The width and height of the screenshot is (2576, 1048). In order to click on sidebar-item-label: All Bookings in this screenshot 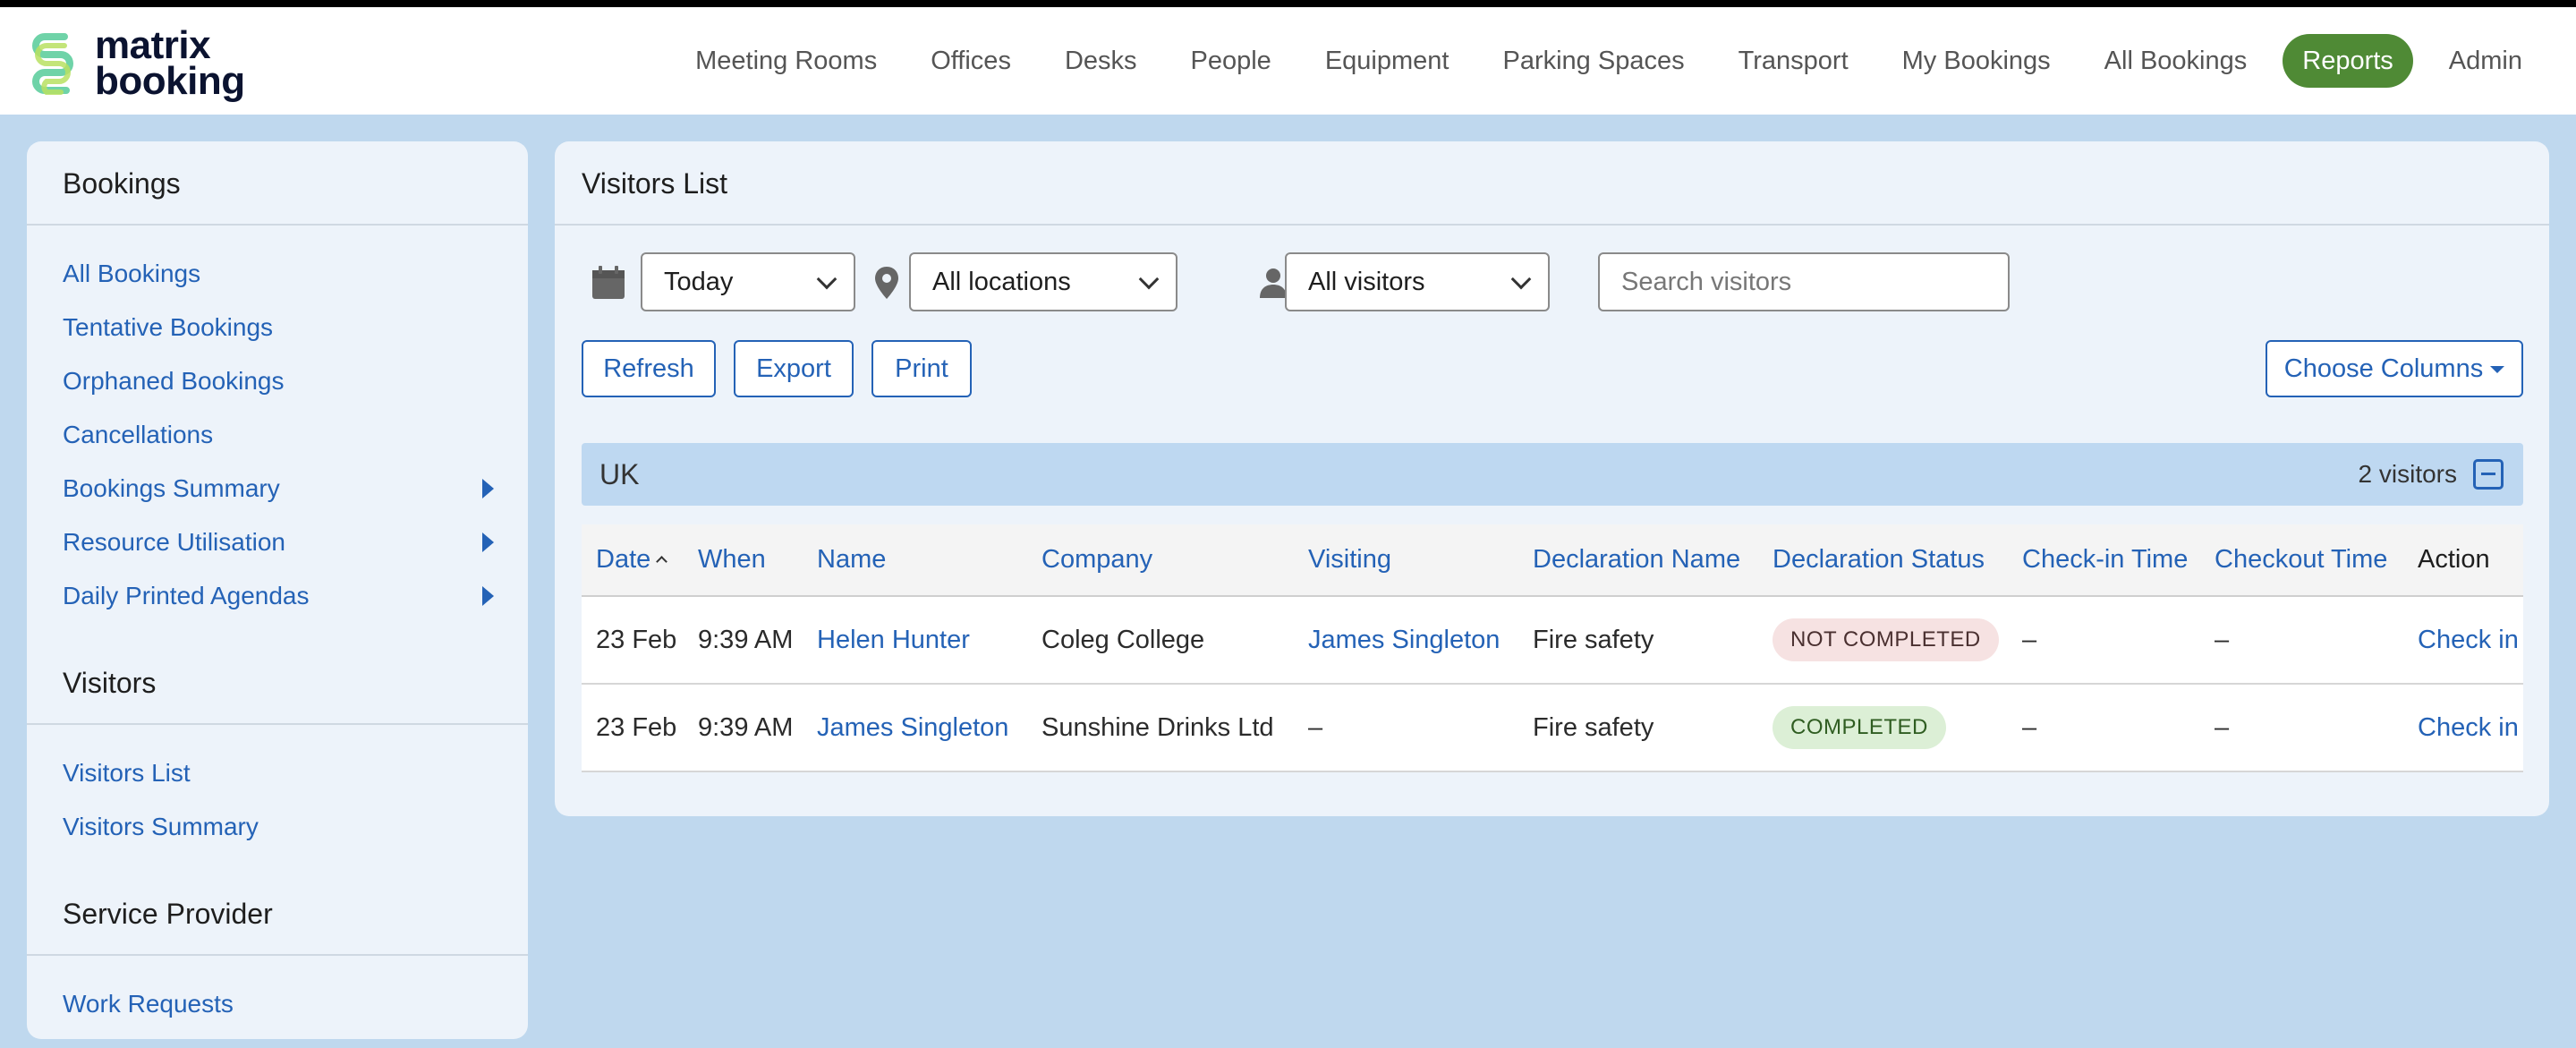, I will do `click(132, 273)`.